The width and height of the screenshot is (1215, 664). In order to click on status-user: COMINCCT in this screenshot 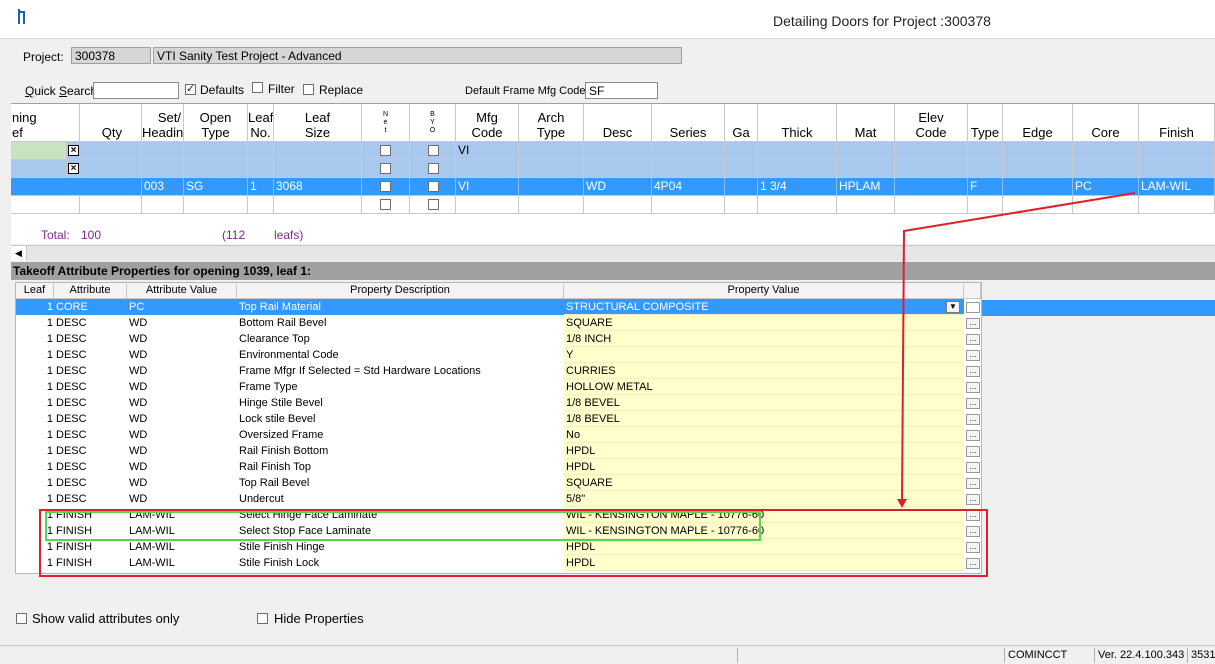, I will do `click(1050, 655)`.